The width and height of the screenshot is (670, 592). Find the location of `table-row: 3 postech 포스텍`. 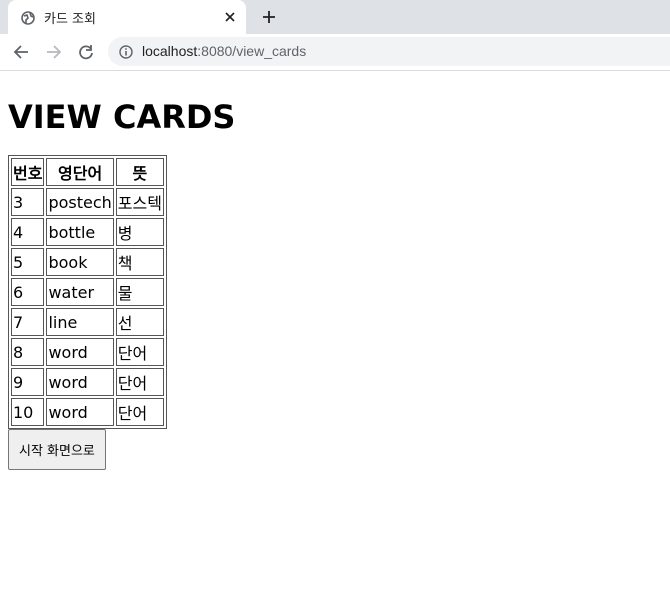

table-row: 3 postech 포스텍 is located at coordinates (87, 202).